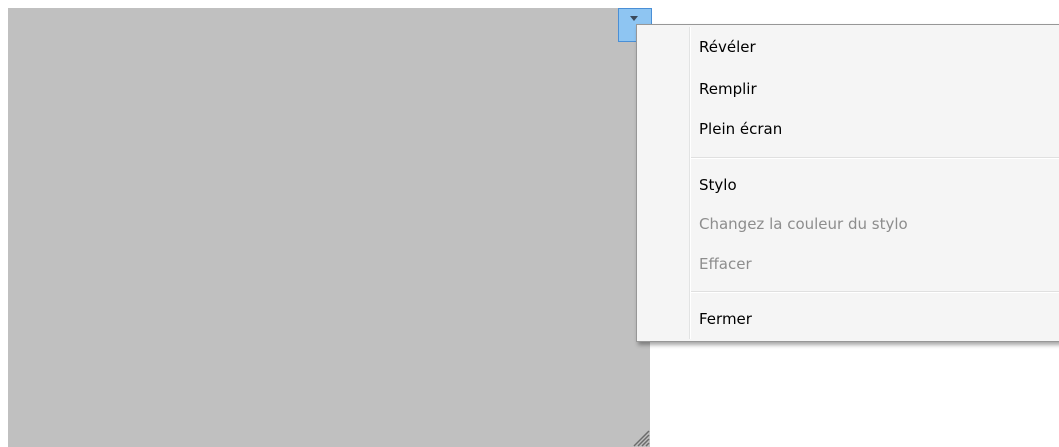  I want to click on menu-item-fermer: Fermer, so click(725, 319).